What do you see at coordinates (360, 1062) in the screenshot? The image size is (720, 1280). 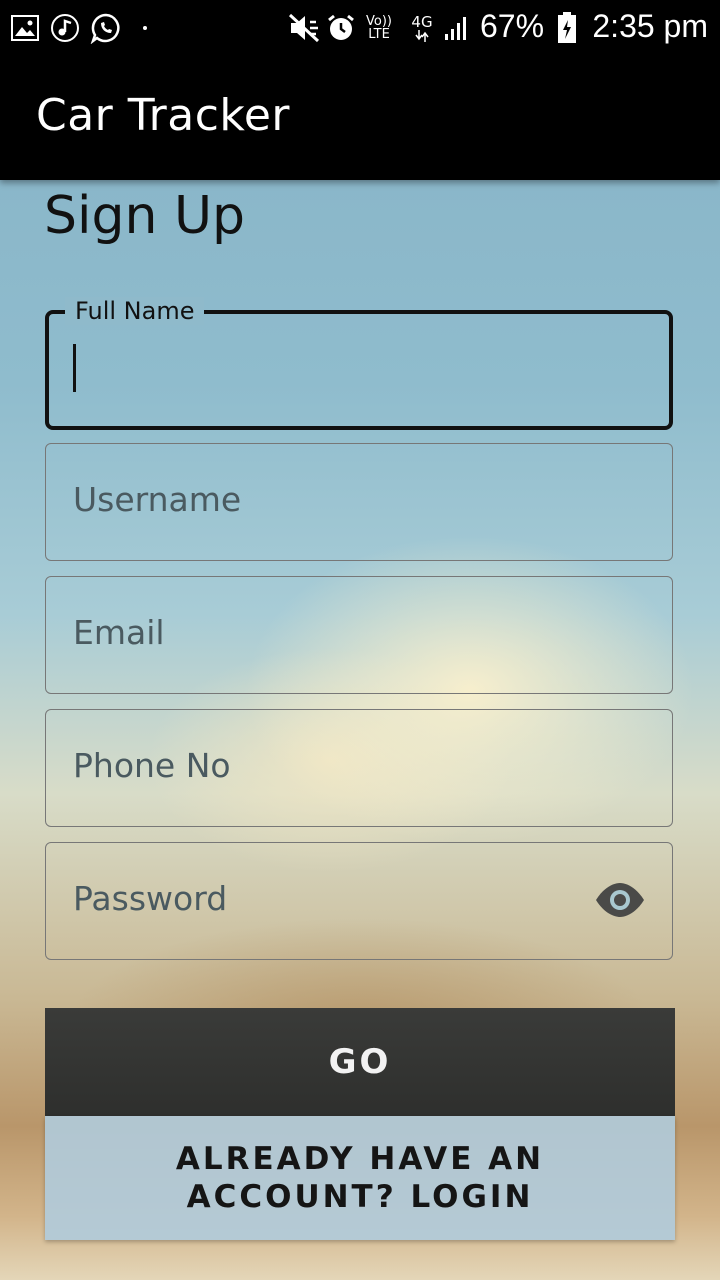 I see `go-button: GO` at bounding box center [360, 1062].